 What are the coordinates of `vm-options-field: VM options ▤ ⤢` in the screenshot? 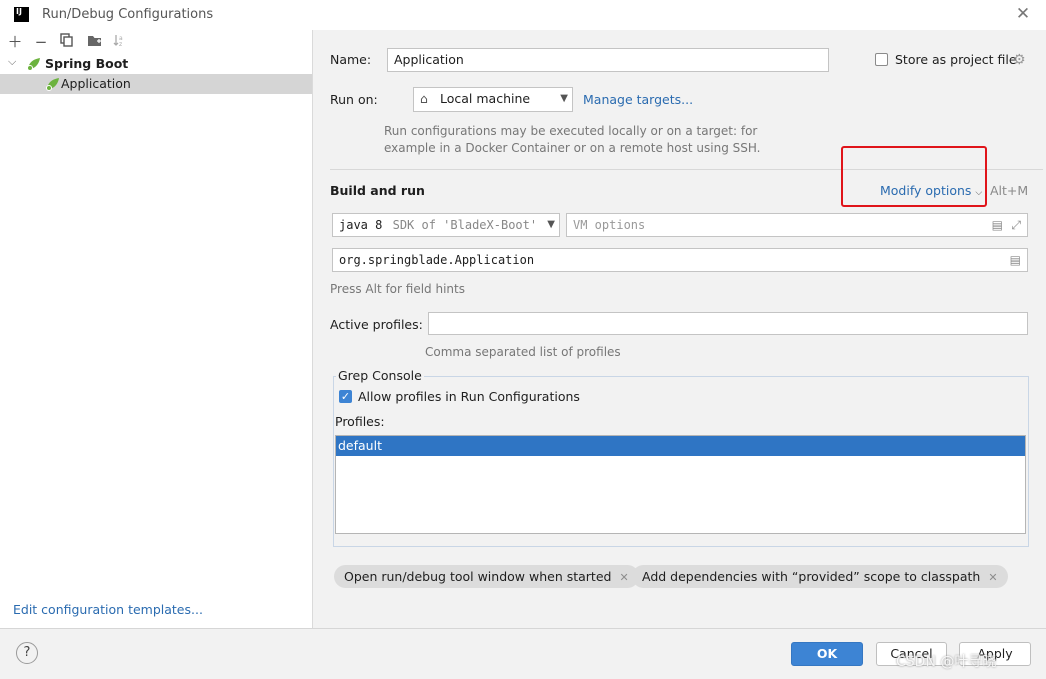 It's located at (797, 225).